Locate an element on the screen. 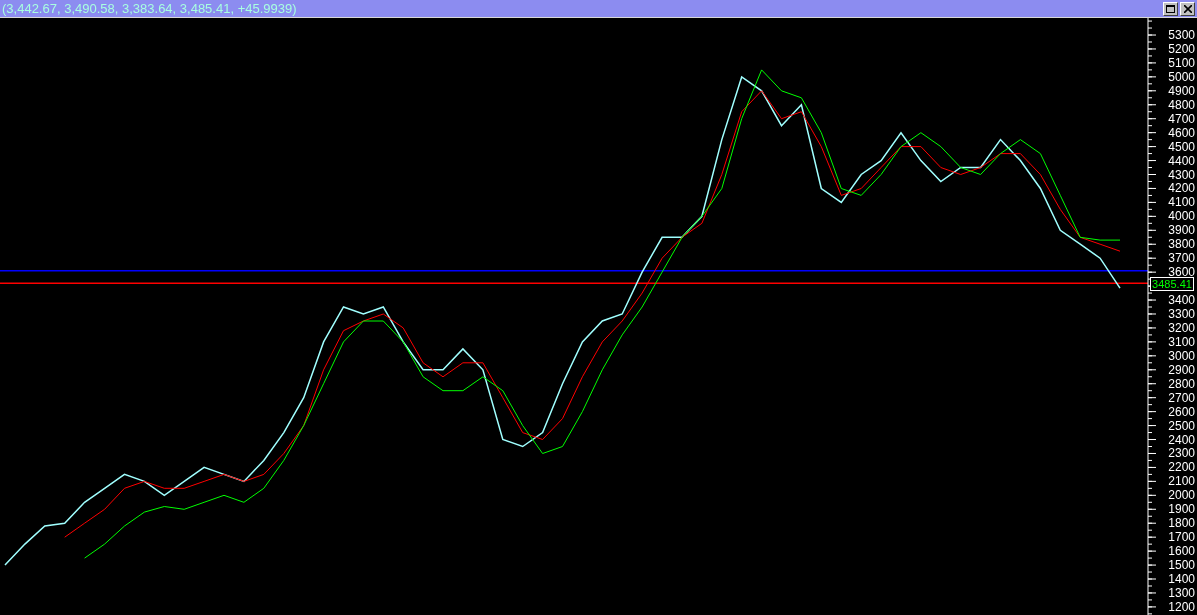 The image size is (1197, 615). y-tick-label: 2400 is located at coordinates (1181, 439).